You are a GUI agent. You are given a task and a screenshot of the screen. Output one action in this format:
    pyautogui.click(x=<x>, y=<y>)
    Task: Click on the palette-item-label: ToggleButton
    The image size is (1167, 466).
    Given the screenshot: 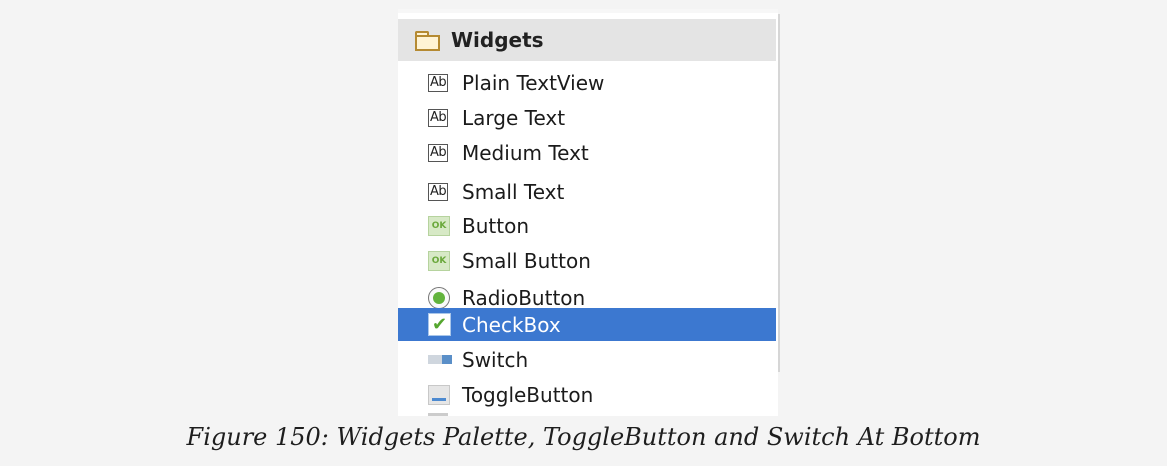 What is the action you would take?
    pyautogui.click(x=528, y=394)
    